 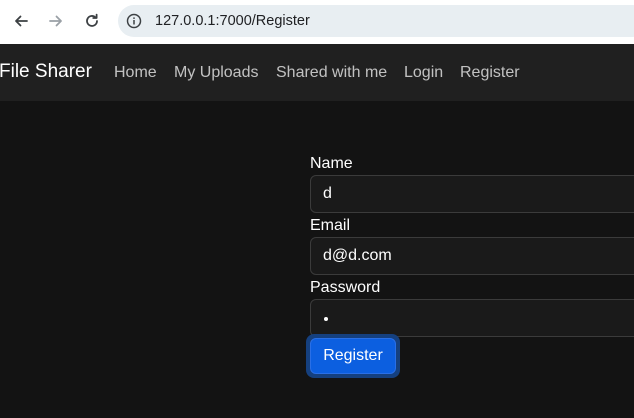 What do you see at coordinates (216, 73) in the screenshot?
I see `nav-link-my-uploads: My Uploads` at bounding box center [216, 73].